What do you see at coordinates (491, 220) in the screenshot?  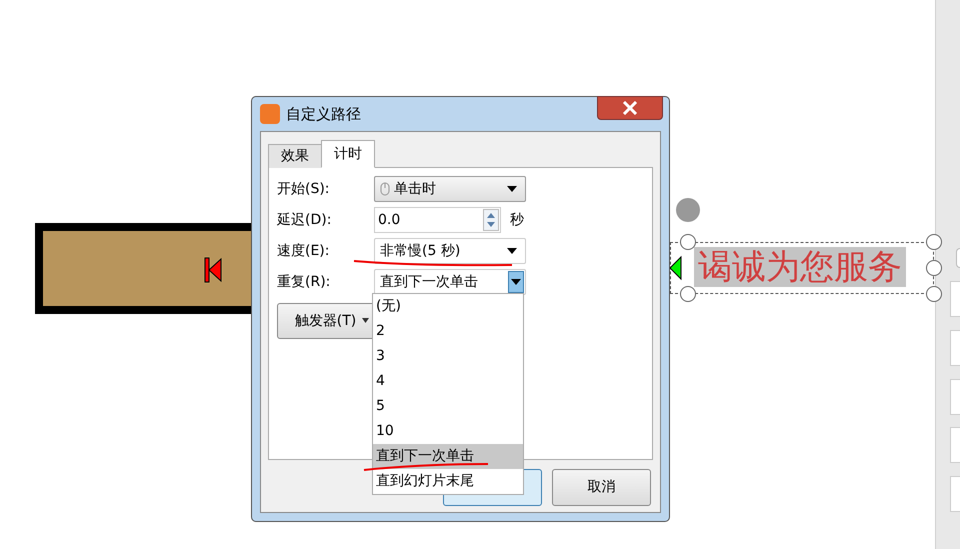 I see `spin-buttons-icon` at bounding box center [491, 220].